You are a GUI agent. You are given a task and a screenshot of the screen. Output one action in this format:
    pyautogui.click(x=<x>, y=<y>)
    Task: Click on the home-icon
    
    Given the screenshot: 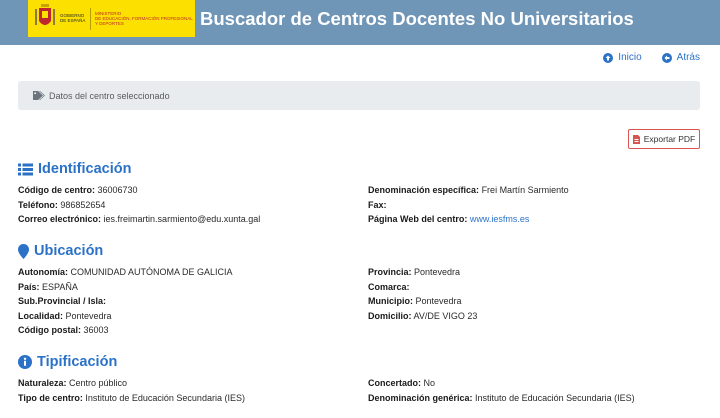 What is the action you would take?
    pyautogui.click(x=608, y=57)
    